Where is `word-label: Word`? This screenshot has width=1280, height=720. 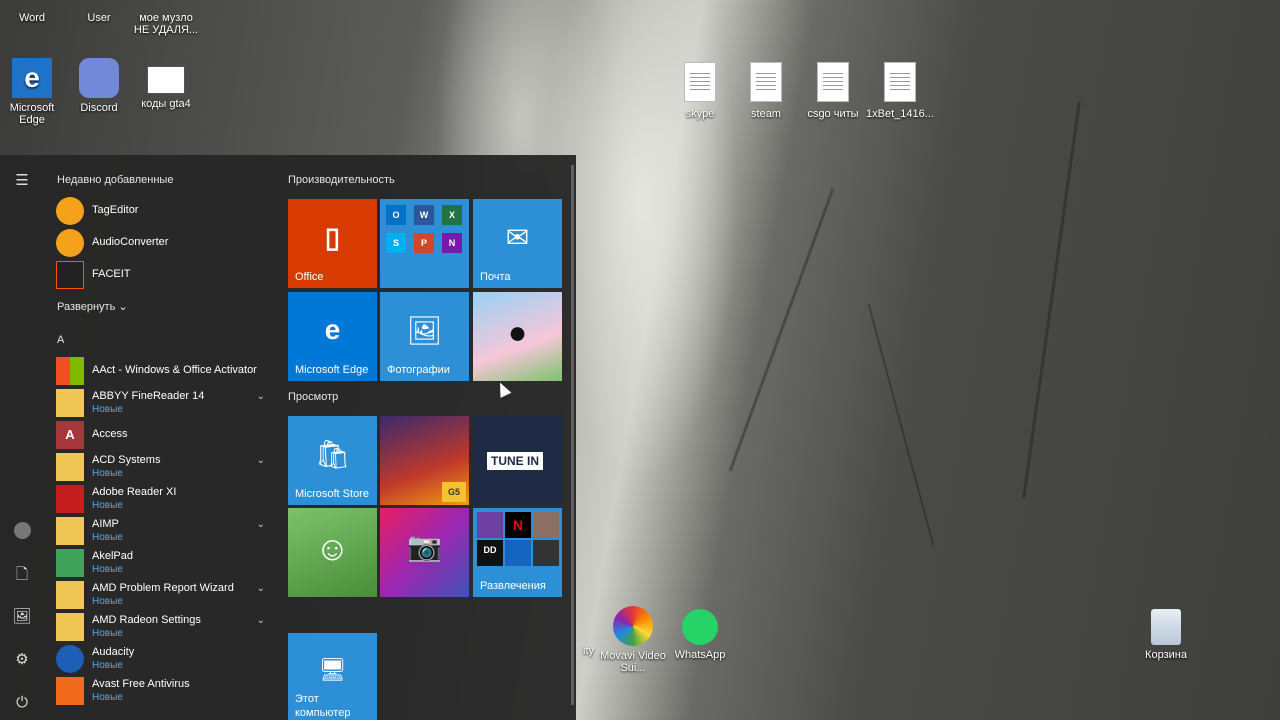
word-label: Word is located at coordinates (32, 18).